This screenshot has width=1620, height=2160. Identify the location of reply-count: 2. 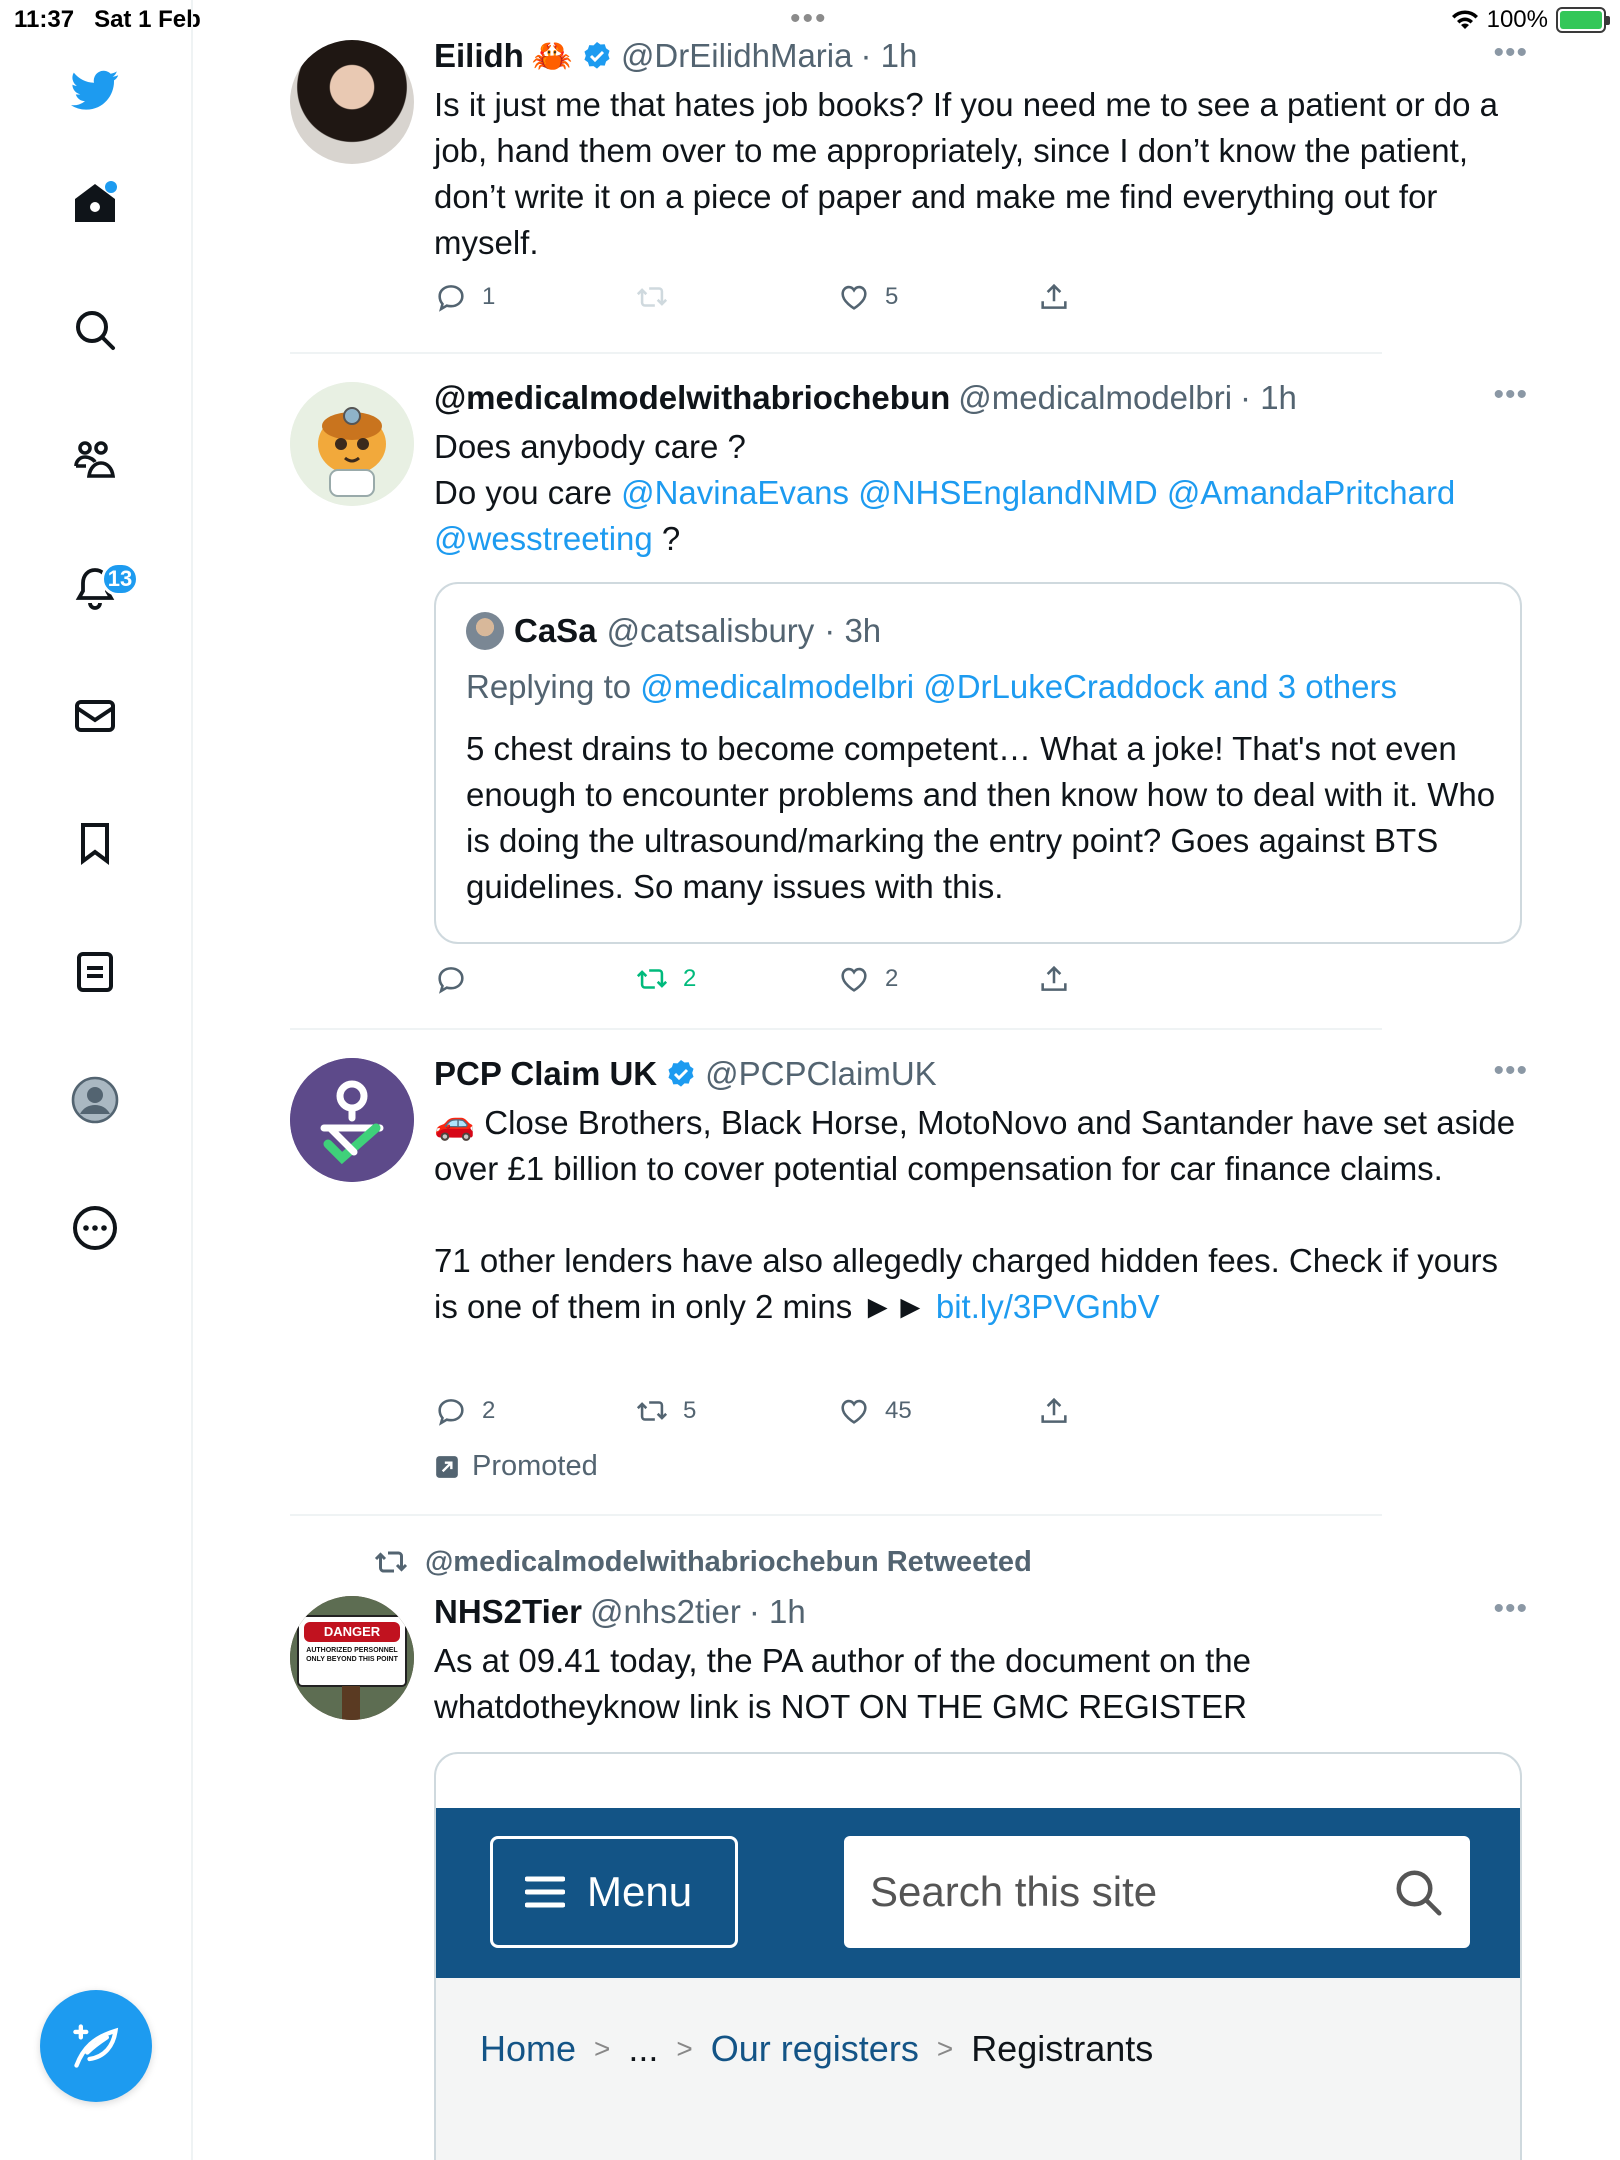
(489, 1410).